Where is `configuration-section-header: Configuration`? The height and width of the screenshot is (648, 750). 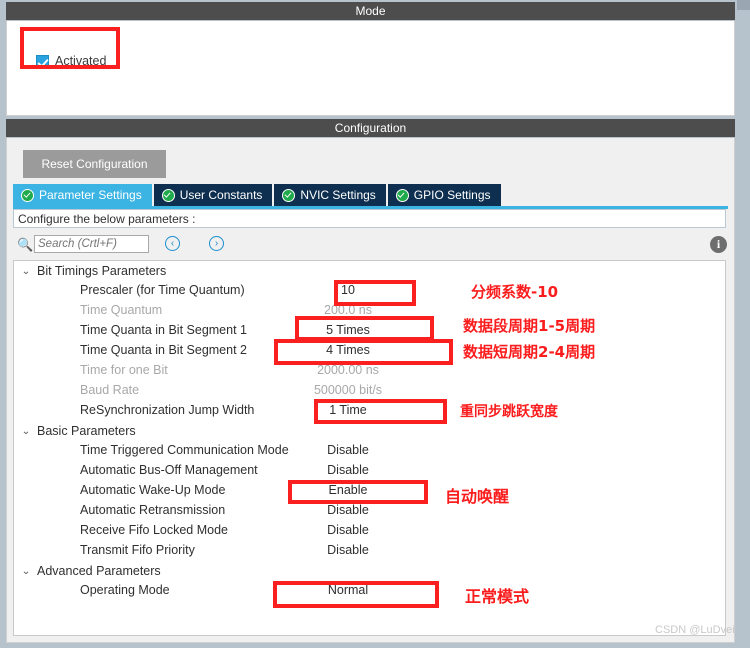 configuration-section-header: Configuration is located at coordinates (370, 128).